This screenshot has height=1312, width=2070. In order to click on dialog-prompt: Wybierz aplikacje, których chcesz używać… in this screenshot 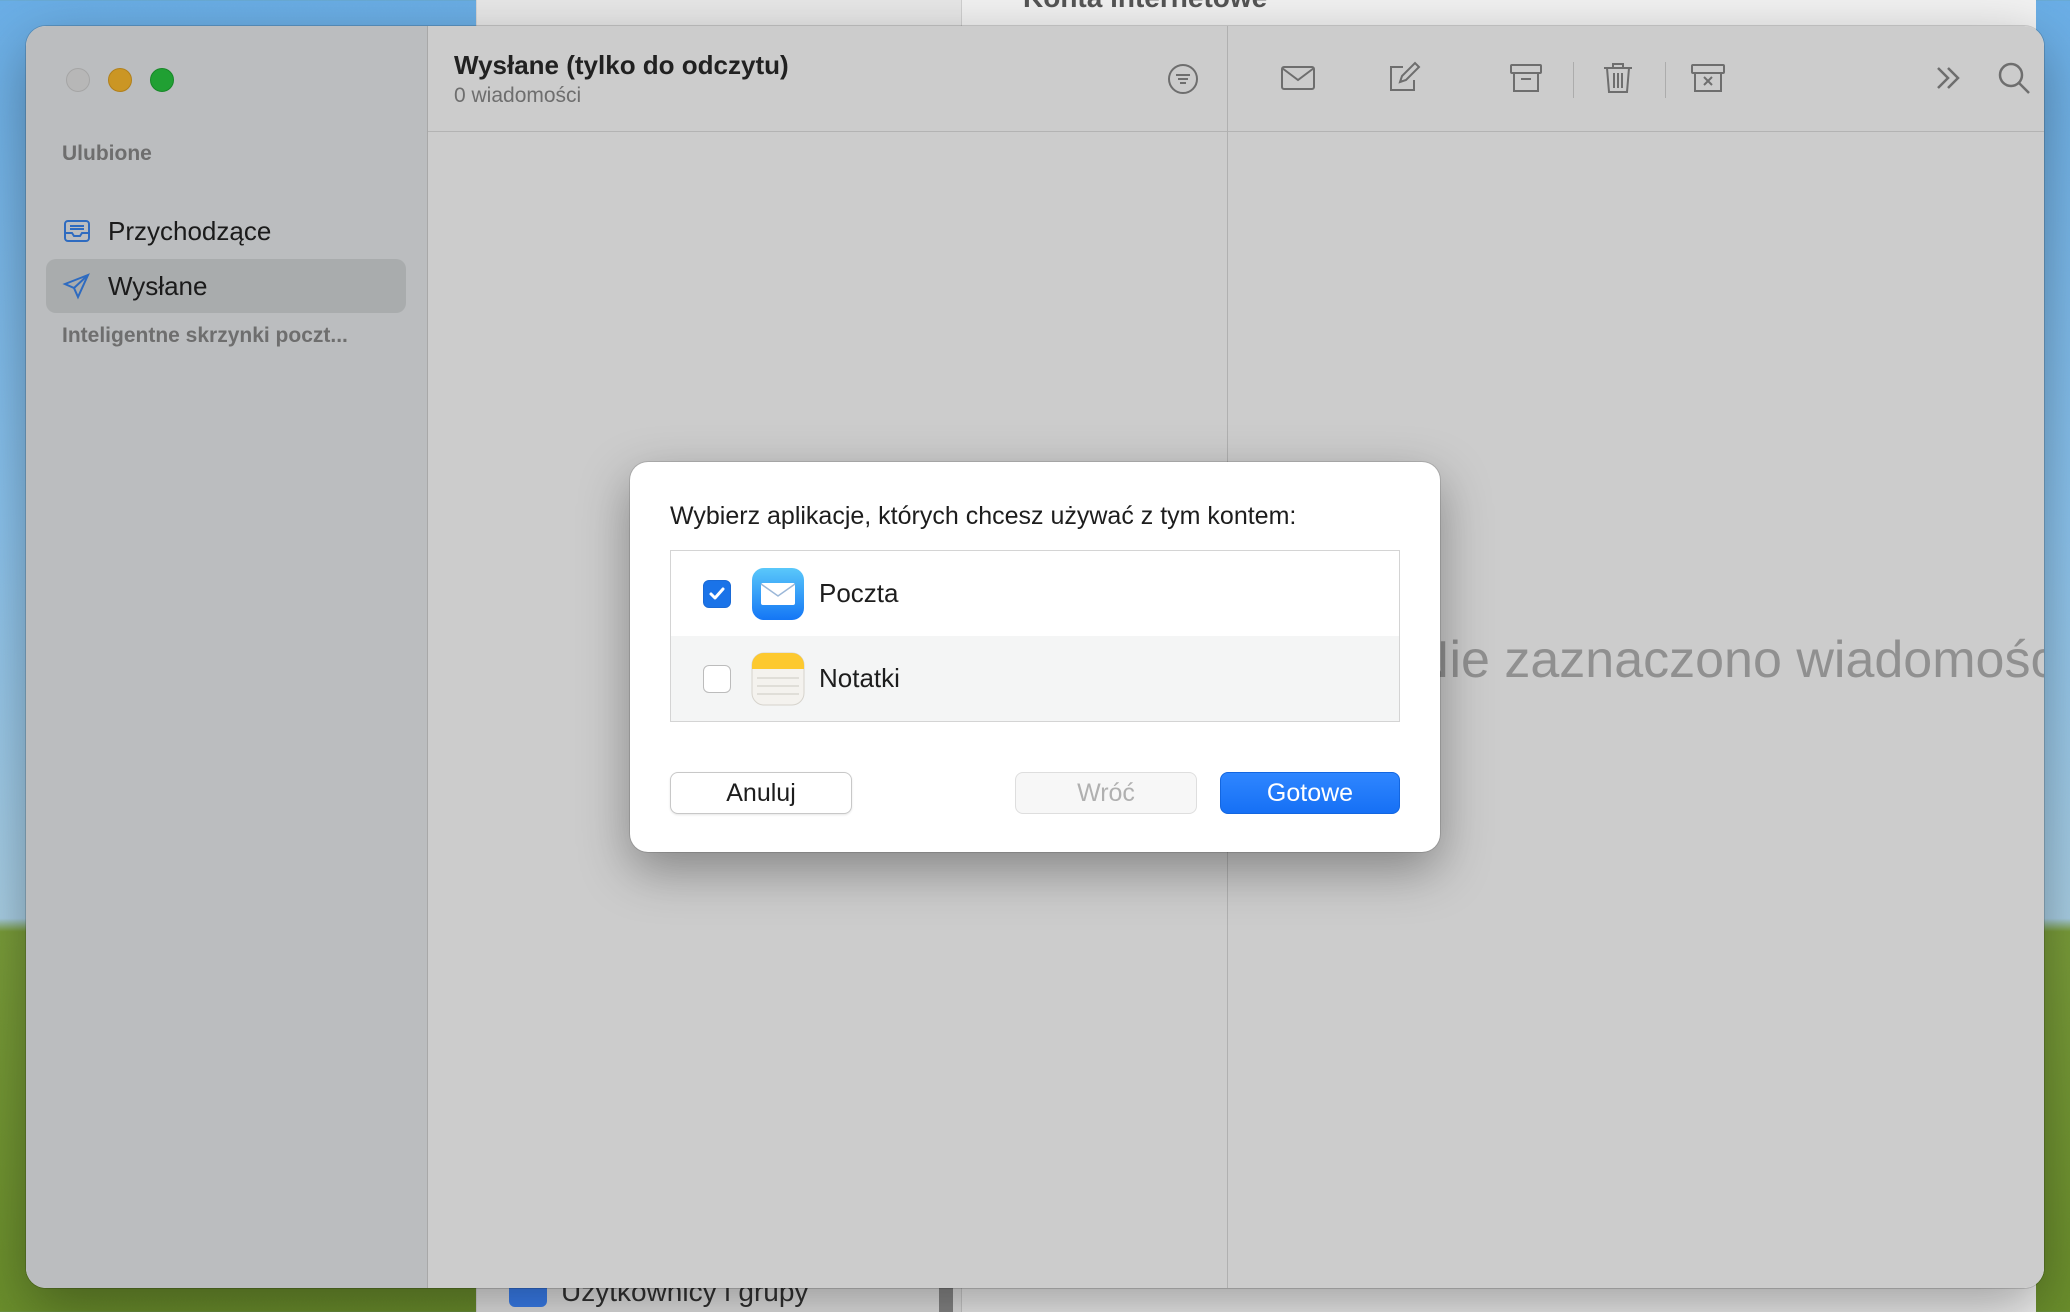, I will do `click(983, 516)`.